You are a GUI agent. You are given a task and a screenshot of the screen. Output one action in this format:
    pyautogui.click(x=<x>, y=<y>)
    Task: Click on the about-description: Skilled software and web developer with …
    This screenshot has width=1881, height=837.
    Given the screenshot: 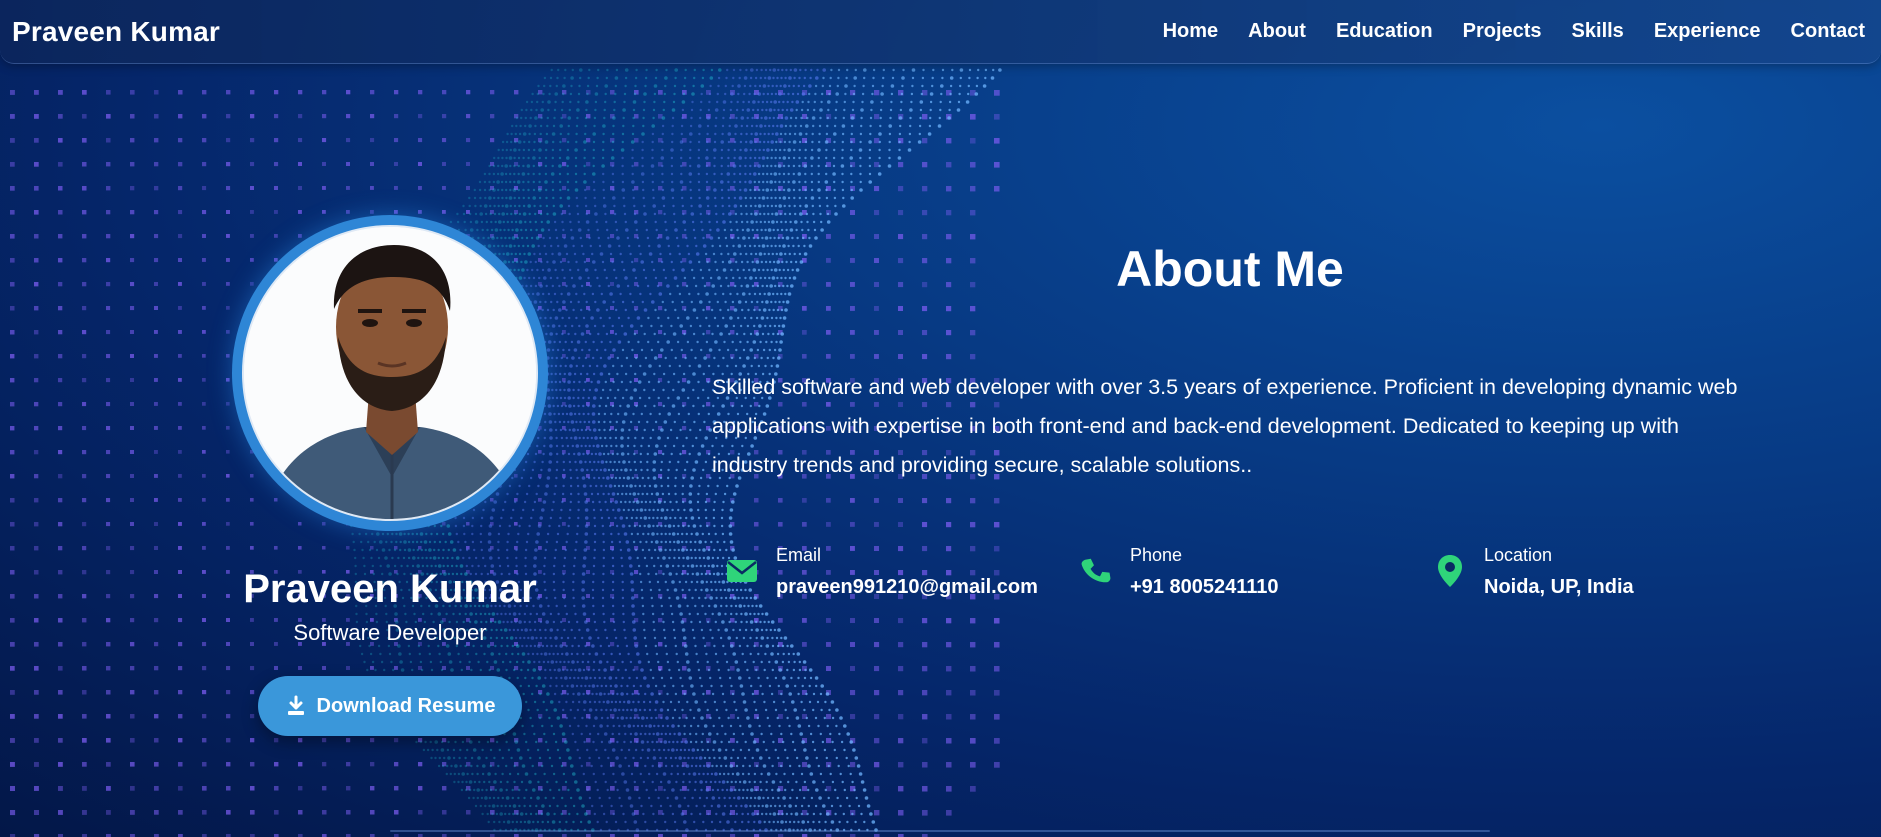 What is the action you would take?
    pyautogui.click(x=1227, y=426)
    